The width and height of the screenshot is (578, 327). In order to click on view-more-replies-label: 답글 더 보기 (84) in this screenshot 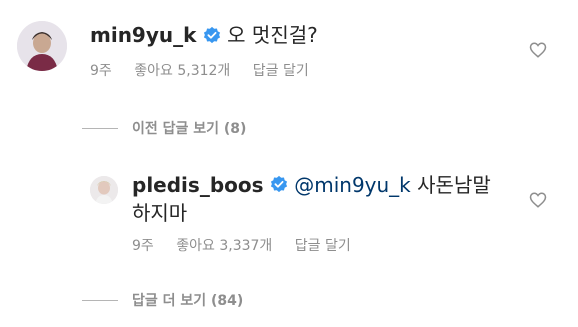, I will do `click(187, 300)`.